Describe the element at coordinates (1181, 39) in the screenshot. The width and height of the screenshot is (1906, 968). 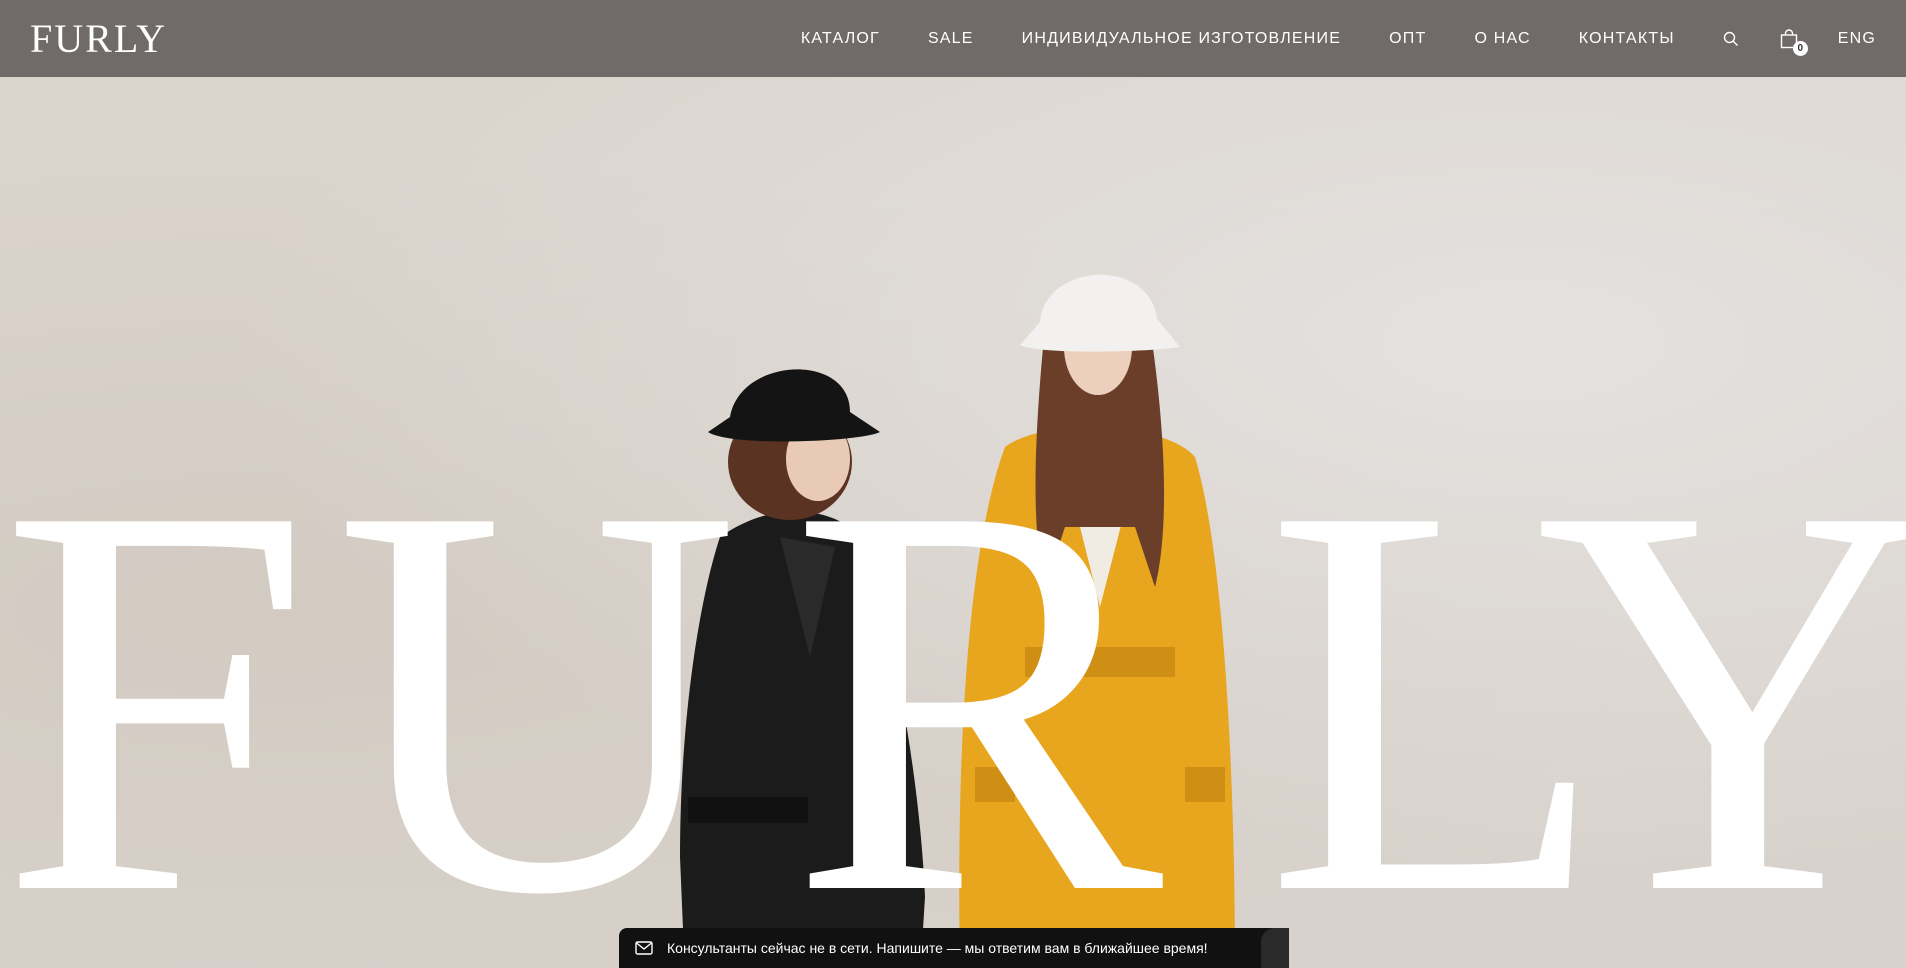
I see `nav-item-custom-made: ИНДИВИДУАЛЬНОЕ ИЗГОТОВЛЕНИЕ` at that location.